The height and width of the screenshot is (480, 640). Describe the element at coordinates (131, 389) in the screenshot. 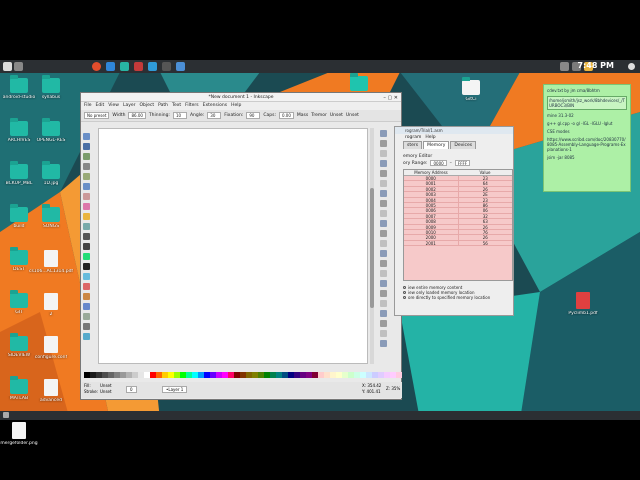

I see `opacity-field: 0` at that location.